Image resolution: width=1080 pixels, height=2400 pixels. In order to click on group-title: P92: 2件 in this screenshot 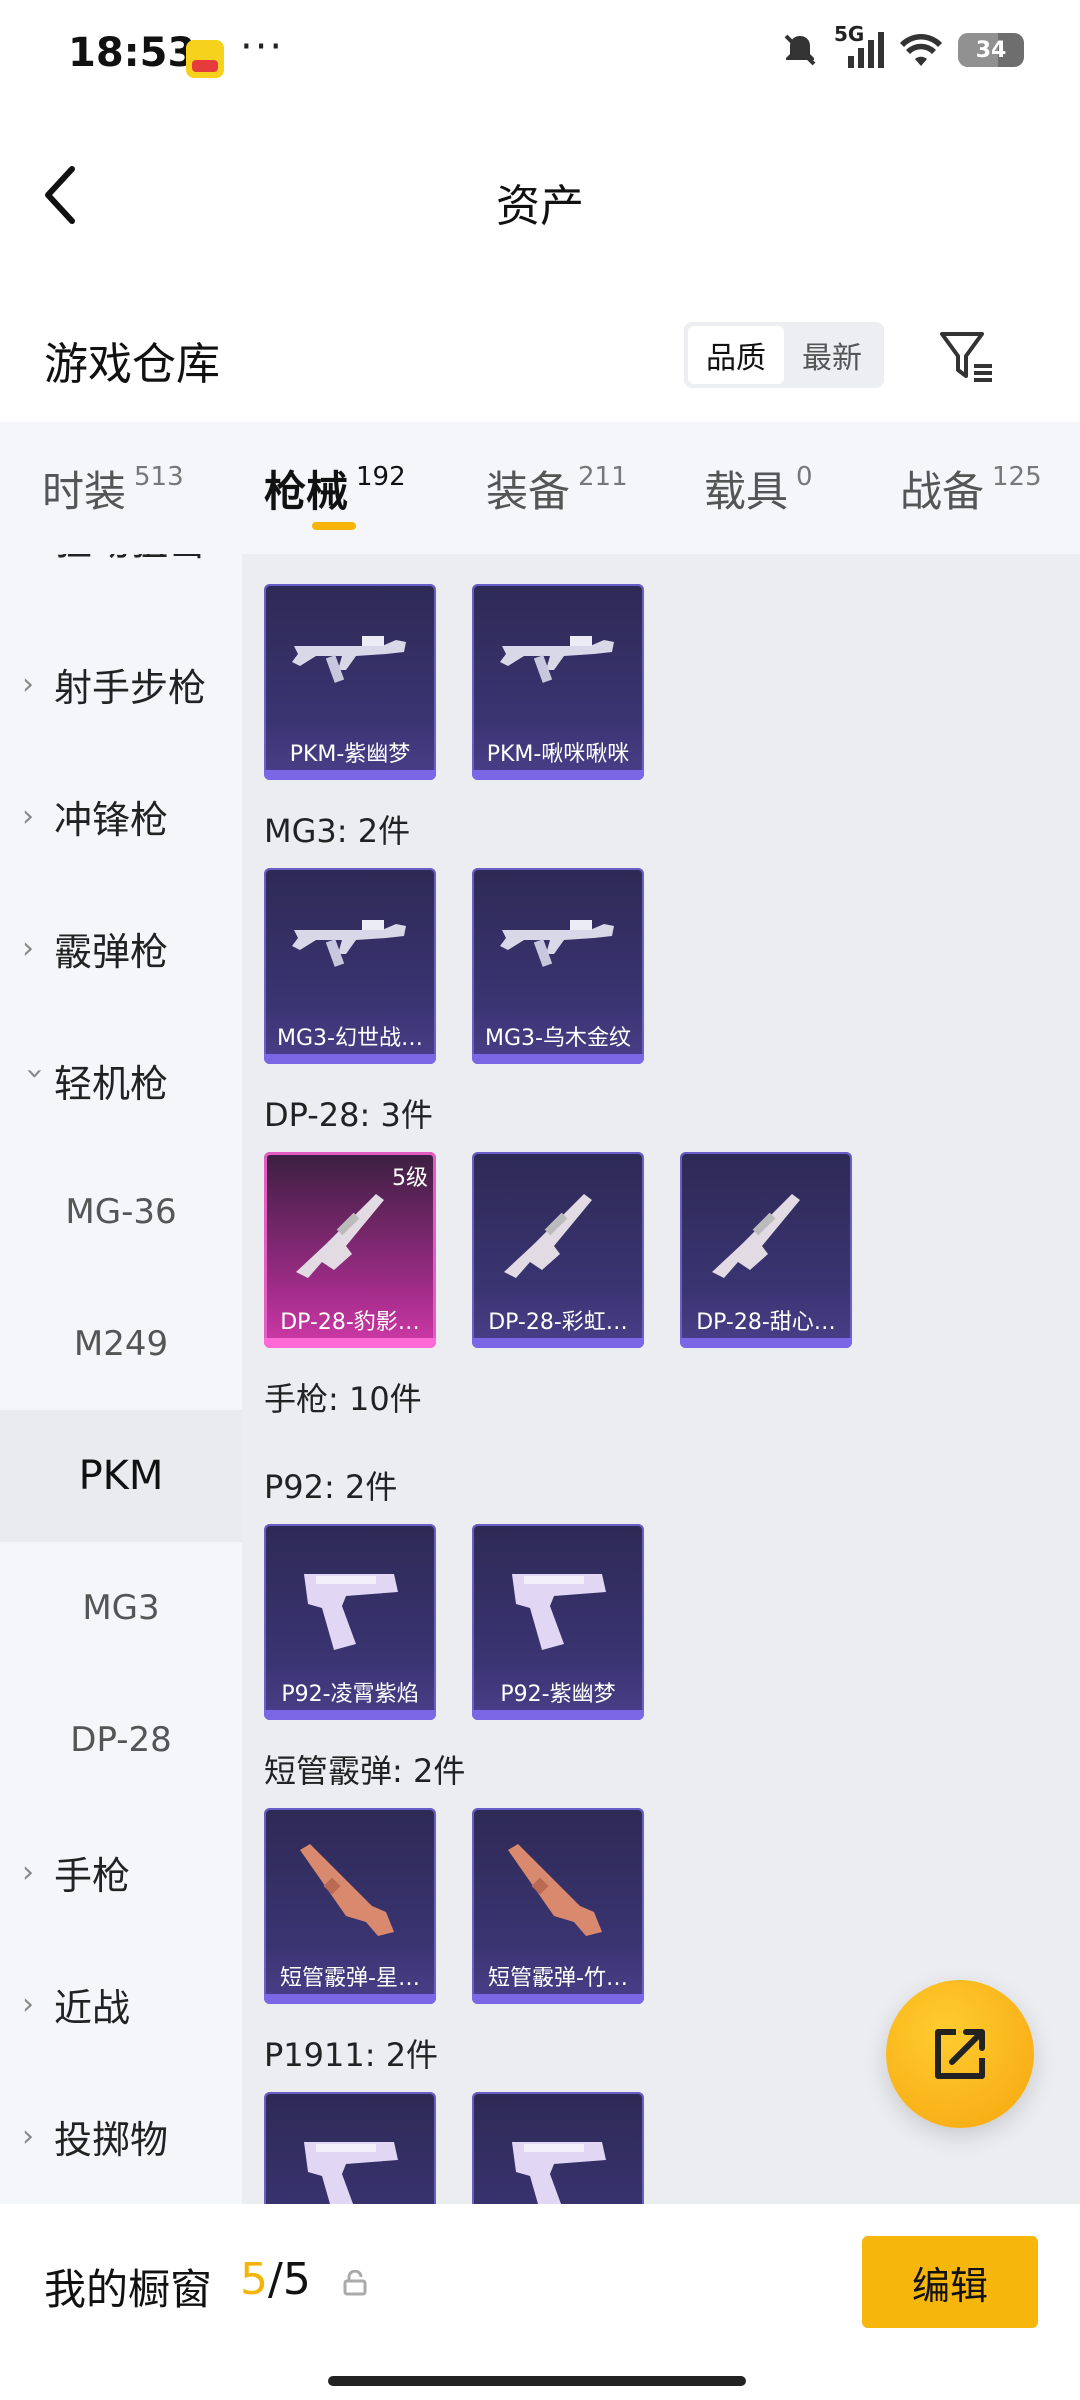, I will do `click(331, 1487)`.